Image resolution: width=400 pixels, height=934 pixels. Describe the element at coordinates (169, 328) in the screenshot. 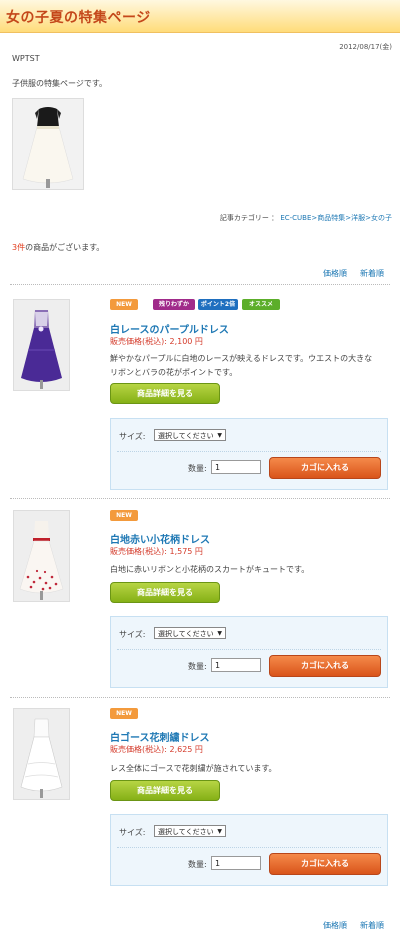

I see `product-name-link: 白レースのパープルドレス` at that location.